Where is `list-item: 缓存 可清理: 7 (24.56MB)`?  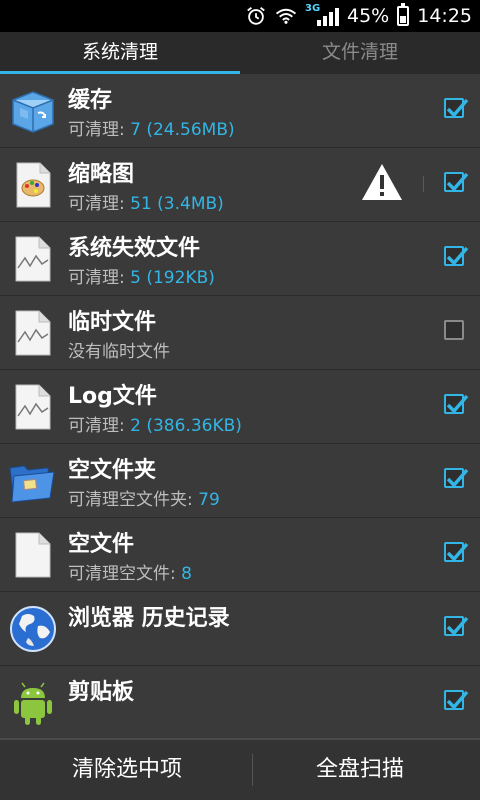
list-item: 缓存 可清理: 7 (24.56MB) is located at coordinates (240, 111).